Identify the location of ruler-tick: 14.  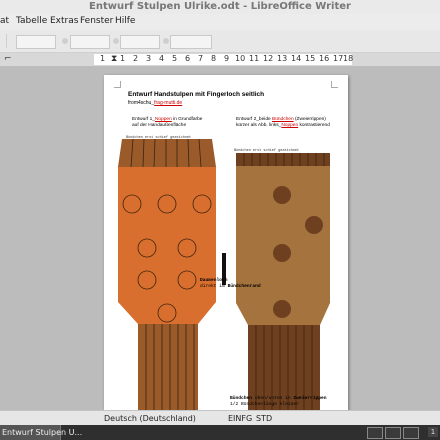
(296, 58).